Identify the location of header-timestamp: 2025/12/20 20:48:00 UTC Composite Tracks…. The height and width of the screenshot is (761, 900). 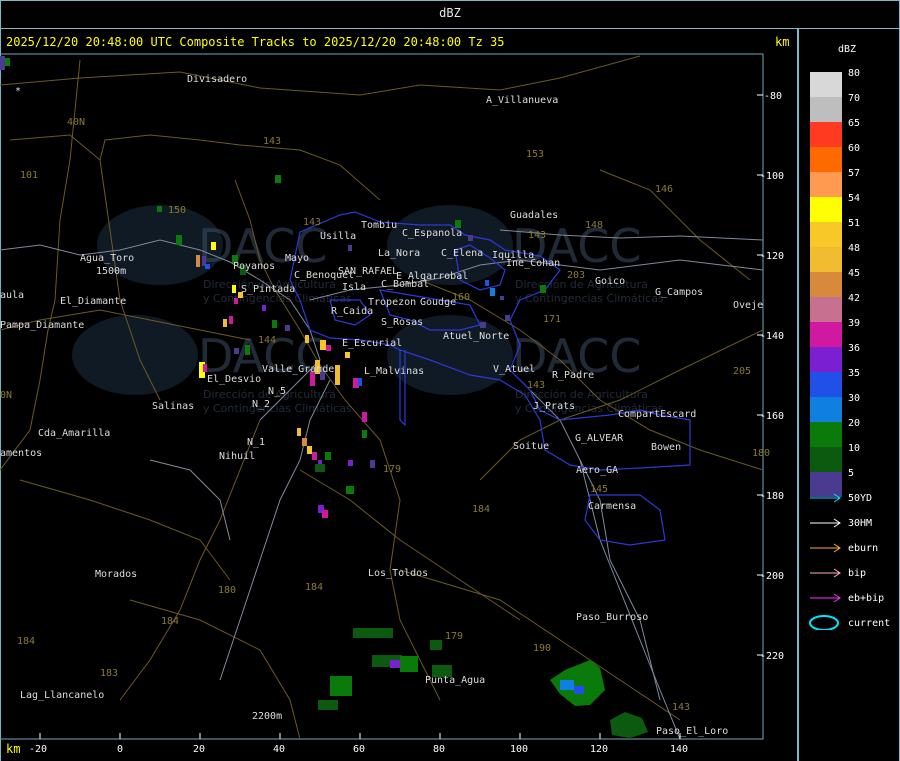
(255, 42).